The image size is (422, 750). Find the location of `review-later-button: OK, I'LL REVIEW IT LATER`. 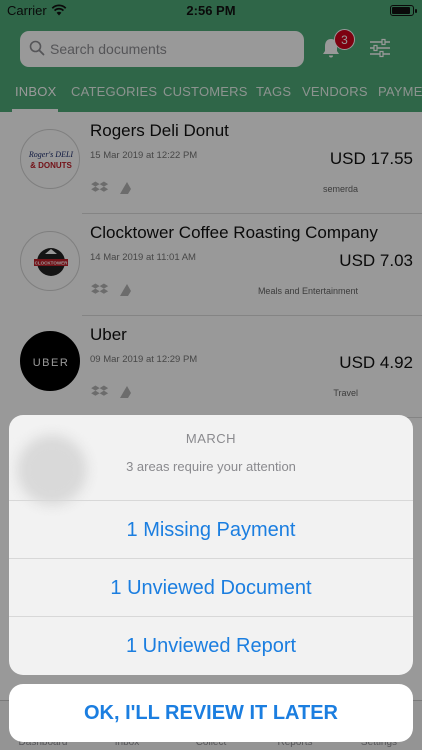

review-later-button: OK, I'LL REVIEW IT LATER is located at coordinates (211, 713).